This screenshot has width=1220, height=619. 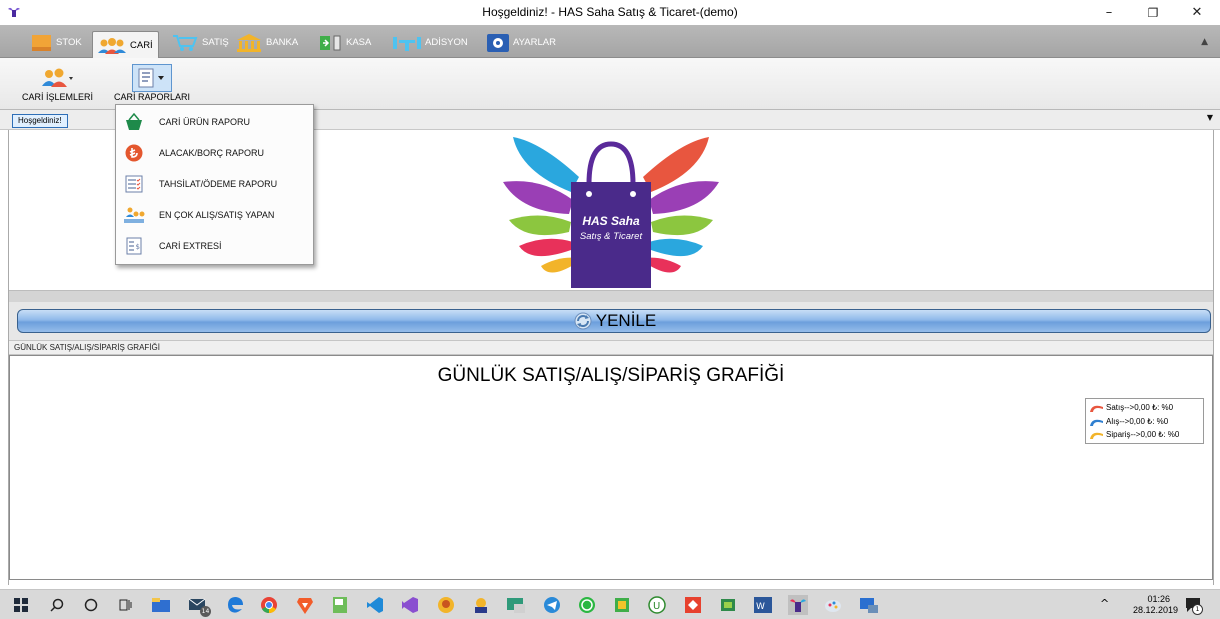 I want to click on cart-icon, so click(x=185, y=42).